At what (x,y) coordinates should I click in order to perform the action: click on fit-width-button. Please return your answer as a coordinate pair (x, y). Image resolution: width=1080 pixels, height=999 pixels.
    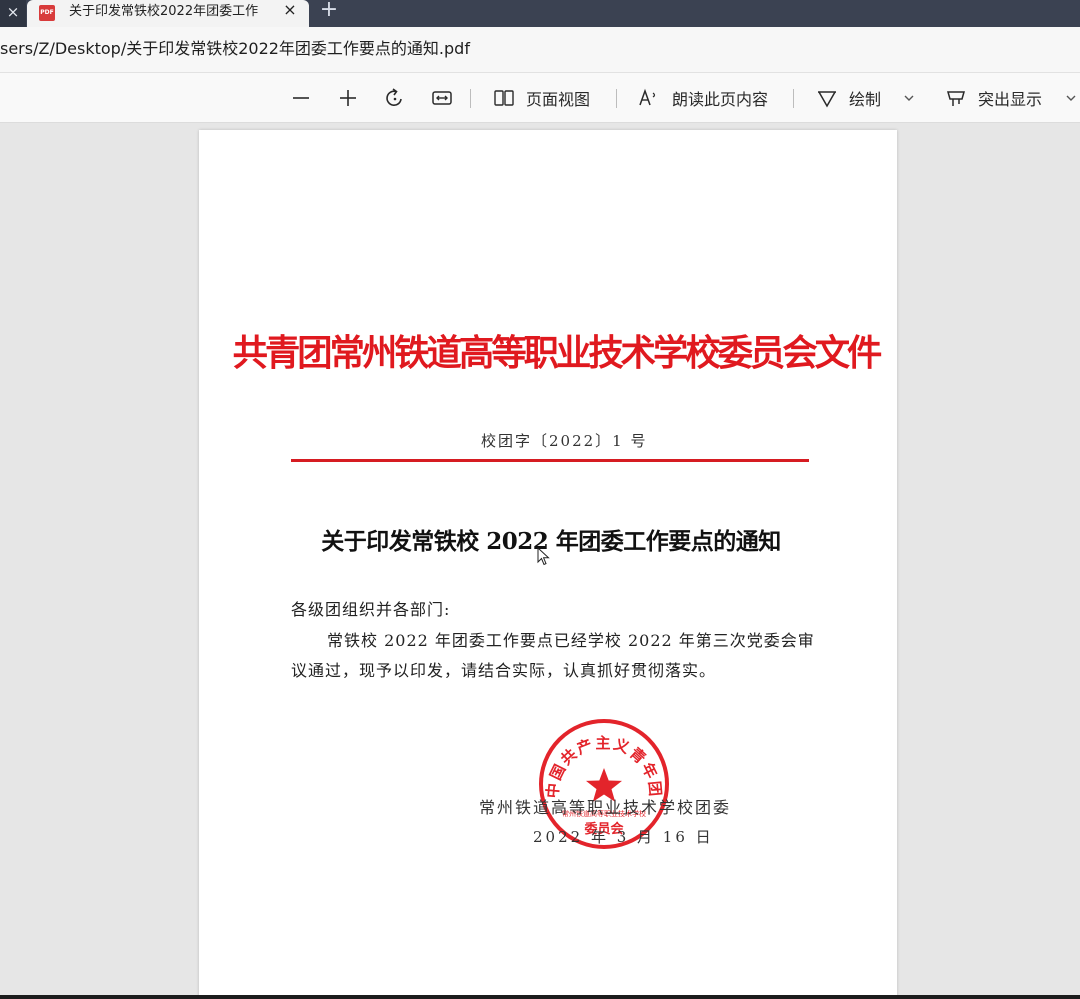
    Looking at the image, I should click on (442, 98).